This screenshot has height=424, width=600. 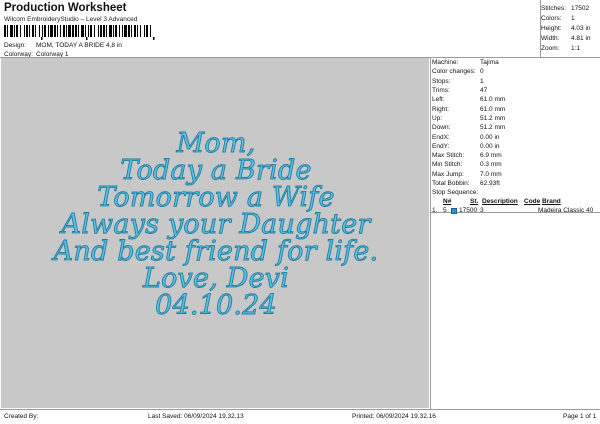 I want to click on info-row: Left: 61.0 mm, so click(x=469, y=100).